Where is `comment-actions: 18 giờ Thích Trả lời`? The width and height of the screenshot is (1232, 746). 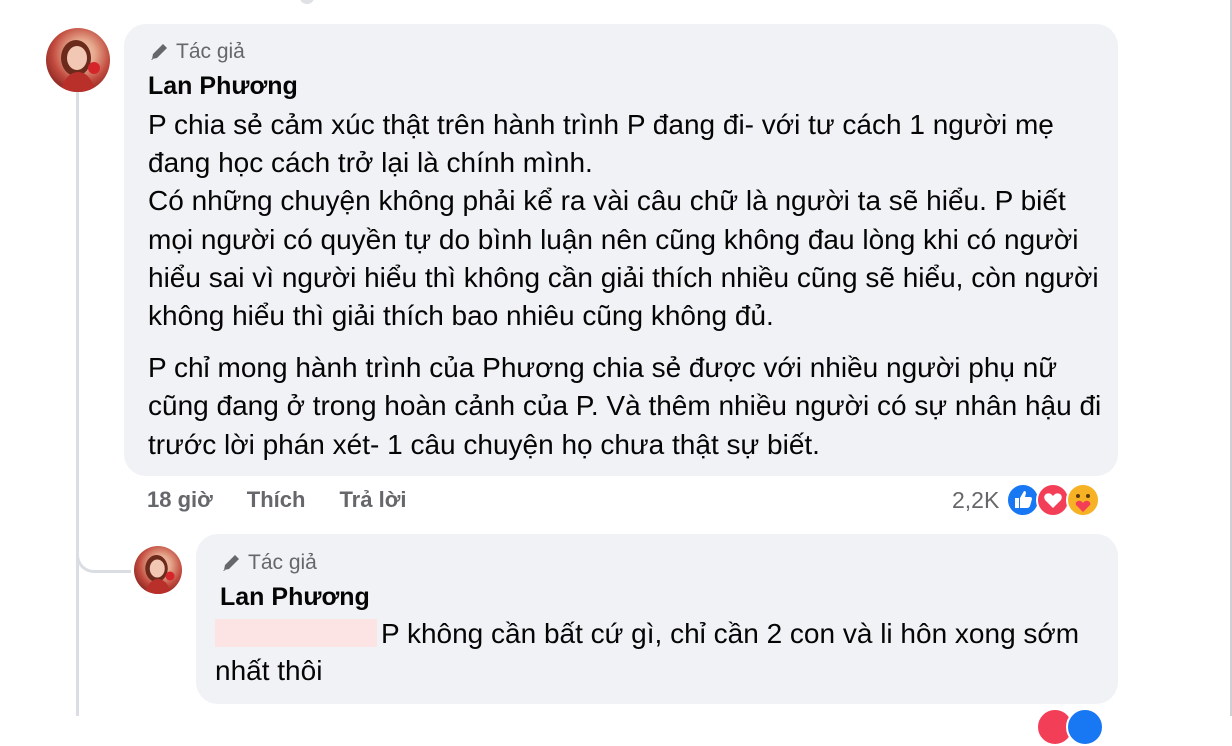
comment-actions: 18 giờ Thích Trả lời is located at coordinates (276, 500).